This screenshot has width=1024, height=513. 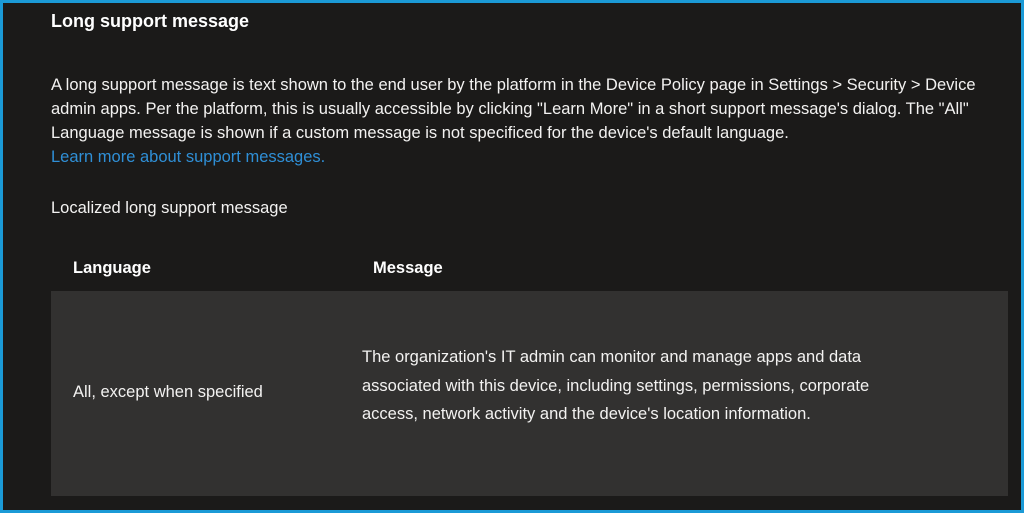 What do you see at coordinates (529, 270) in the screenshot?
I see `table-header: Language Message` at bounding box center [529, 270].